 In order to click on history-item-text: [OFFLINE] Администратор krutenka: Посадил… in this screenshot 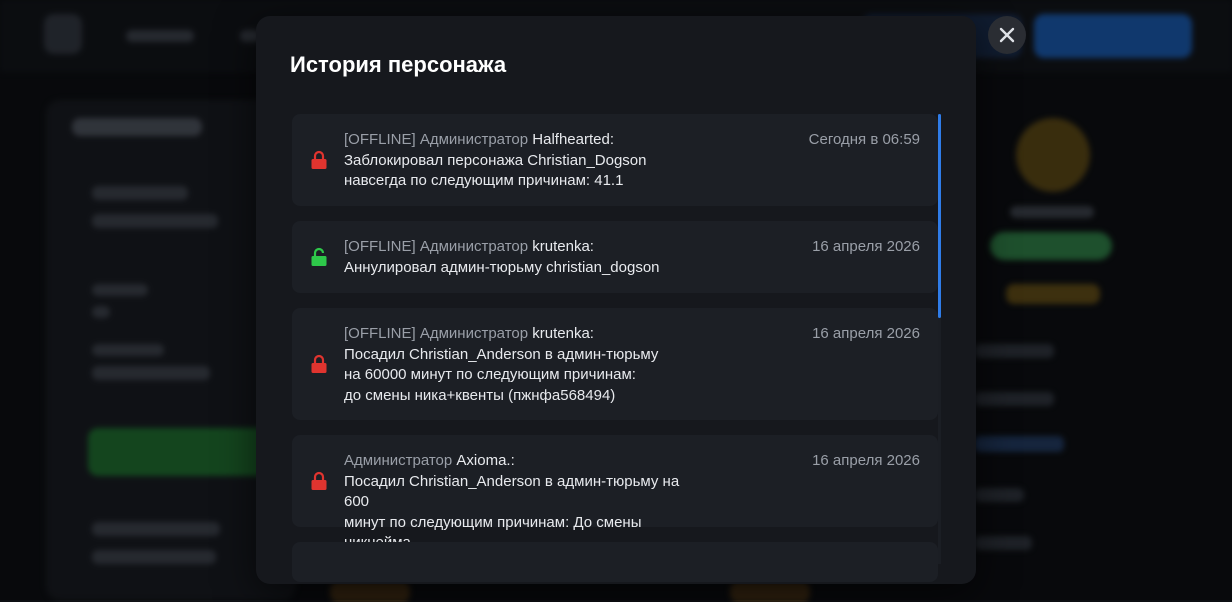, I will do `click(524, 365)`.